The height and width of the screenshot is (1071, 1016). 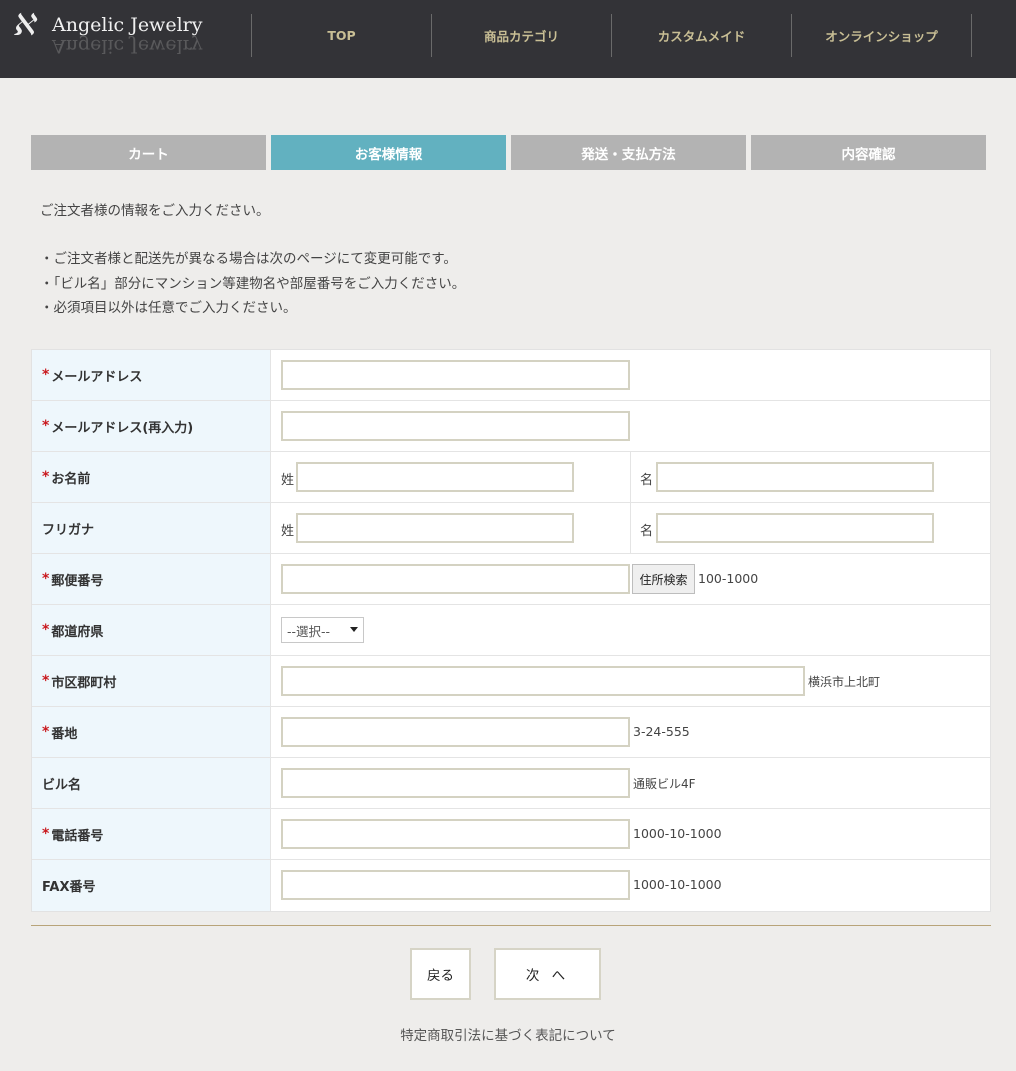 I want to click on city-value-cell: 横浜市上北町, so click(x=630, y=681).